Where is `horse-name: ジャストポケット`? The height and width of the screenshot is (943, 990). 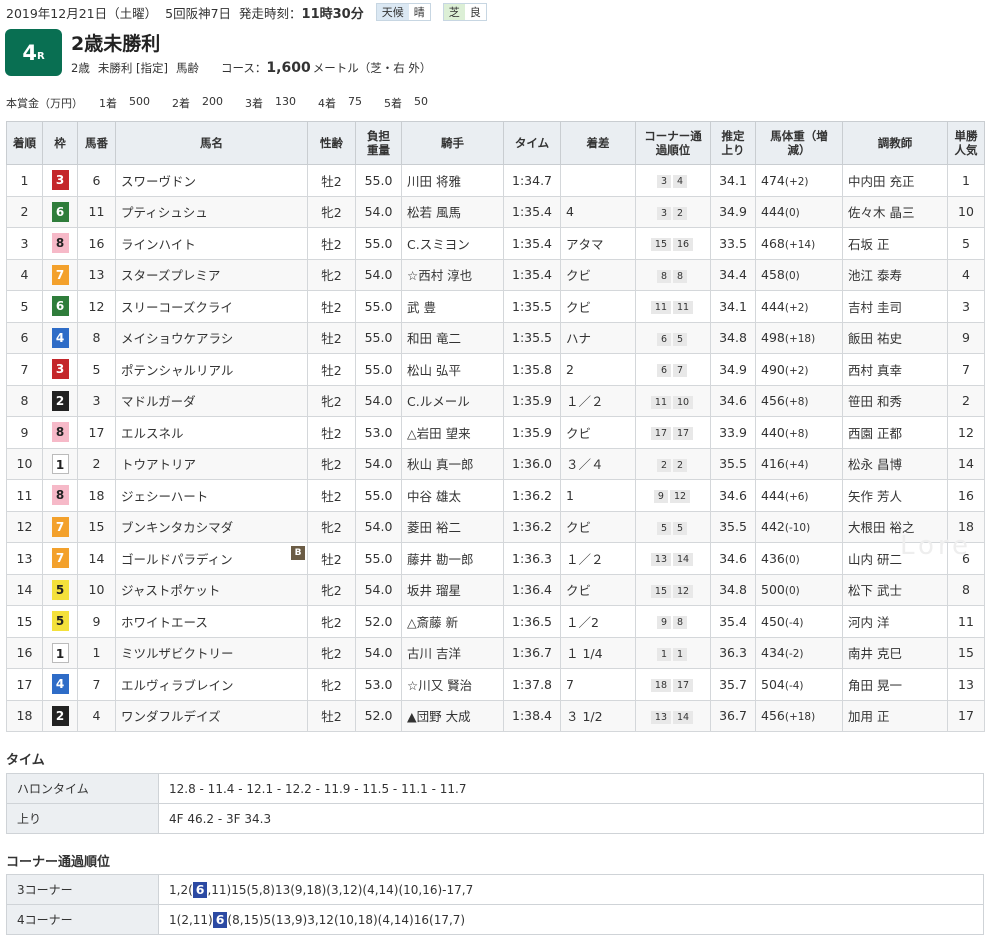
horse-name: ジャストポケット is located at coordinates (170, 590).